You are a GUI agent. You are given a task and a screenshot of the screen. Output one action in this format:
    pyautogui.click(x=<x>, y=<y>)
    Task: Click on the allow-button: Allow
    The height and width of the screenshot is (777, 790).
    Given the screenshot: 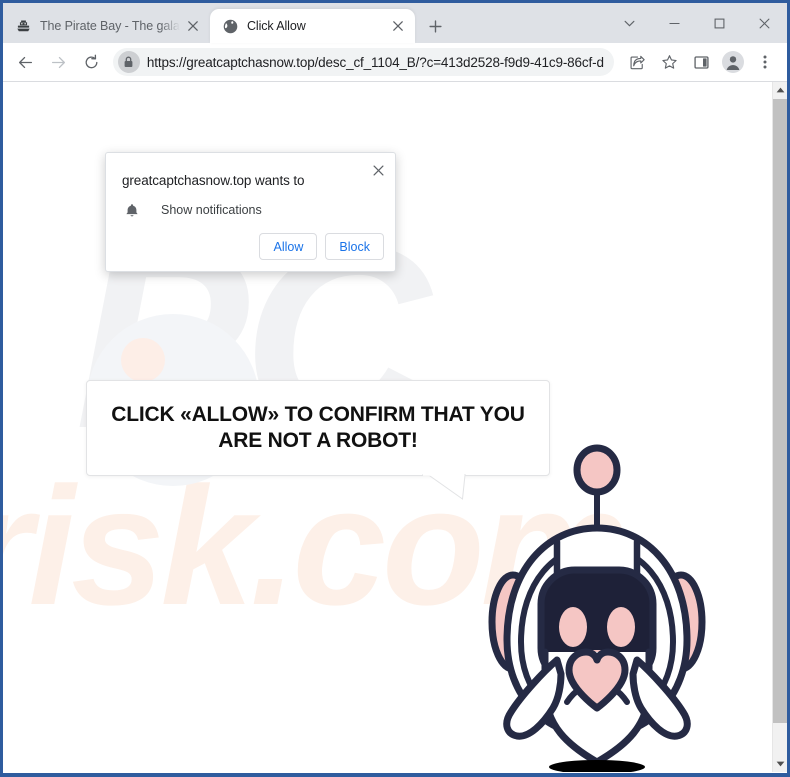 What is the action you would take?
    pyautogui.click(x=288, y=246)
    